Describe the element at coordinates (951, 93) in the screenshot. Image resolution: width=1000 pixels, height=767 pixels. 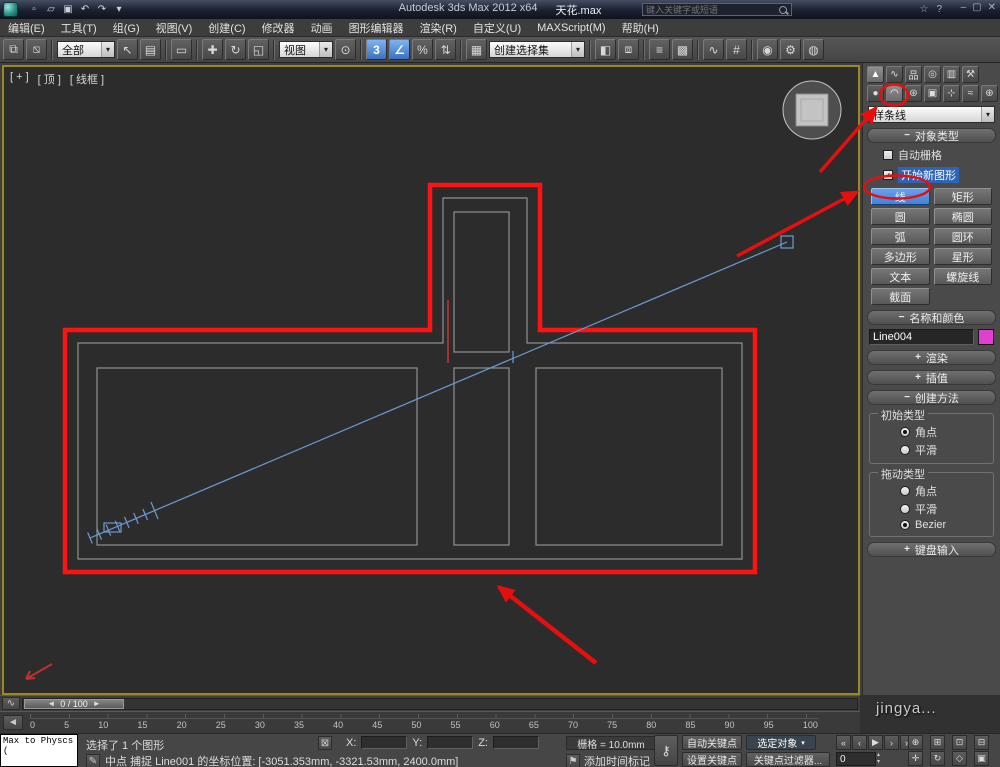
I see `category-helpers-icon: ⊹` at that location.